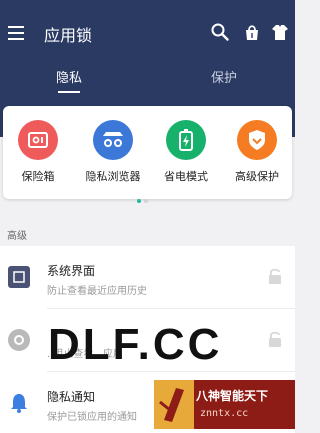 Image resolution: width=320 pixels, height=433 pixels. I want to click on broom-icon, so click(252, 32).